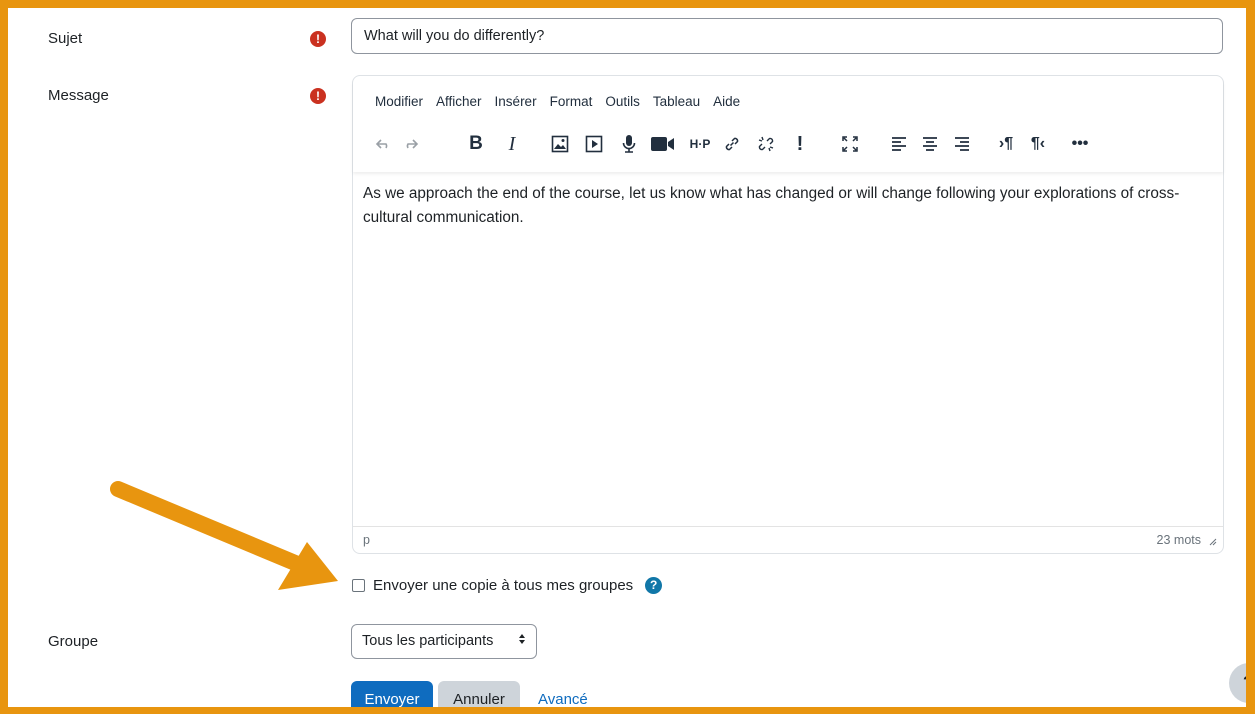 This screenshot has width=1255, height=714. Describe the element at coordinates (459, 101) in the screenshot. I see `menu-afficher: Afficher` at that location.